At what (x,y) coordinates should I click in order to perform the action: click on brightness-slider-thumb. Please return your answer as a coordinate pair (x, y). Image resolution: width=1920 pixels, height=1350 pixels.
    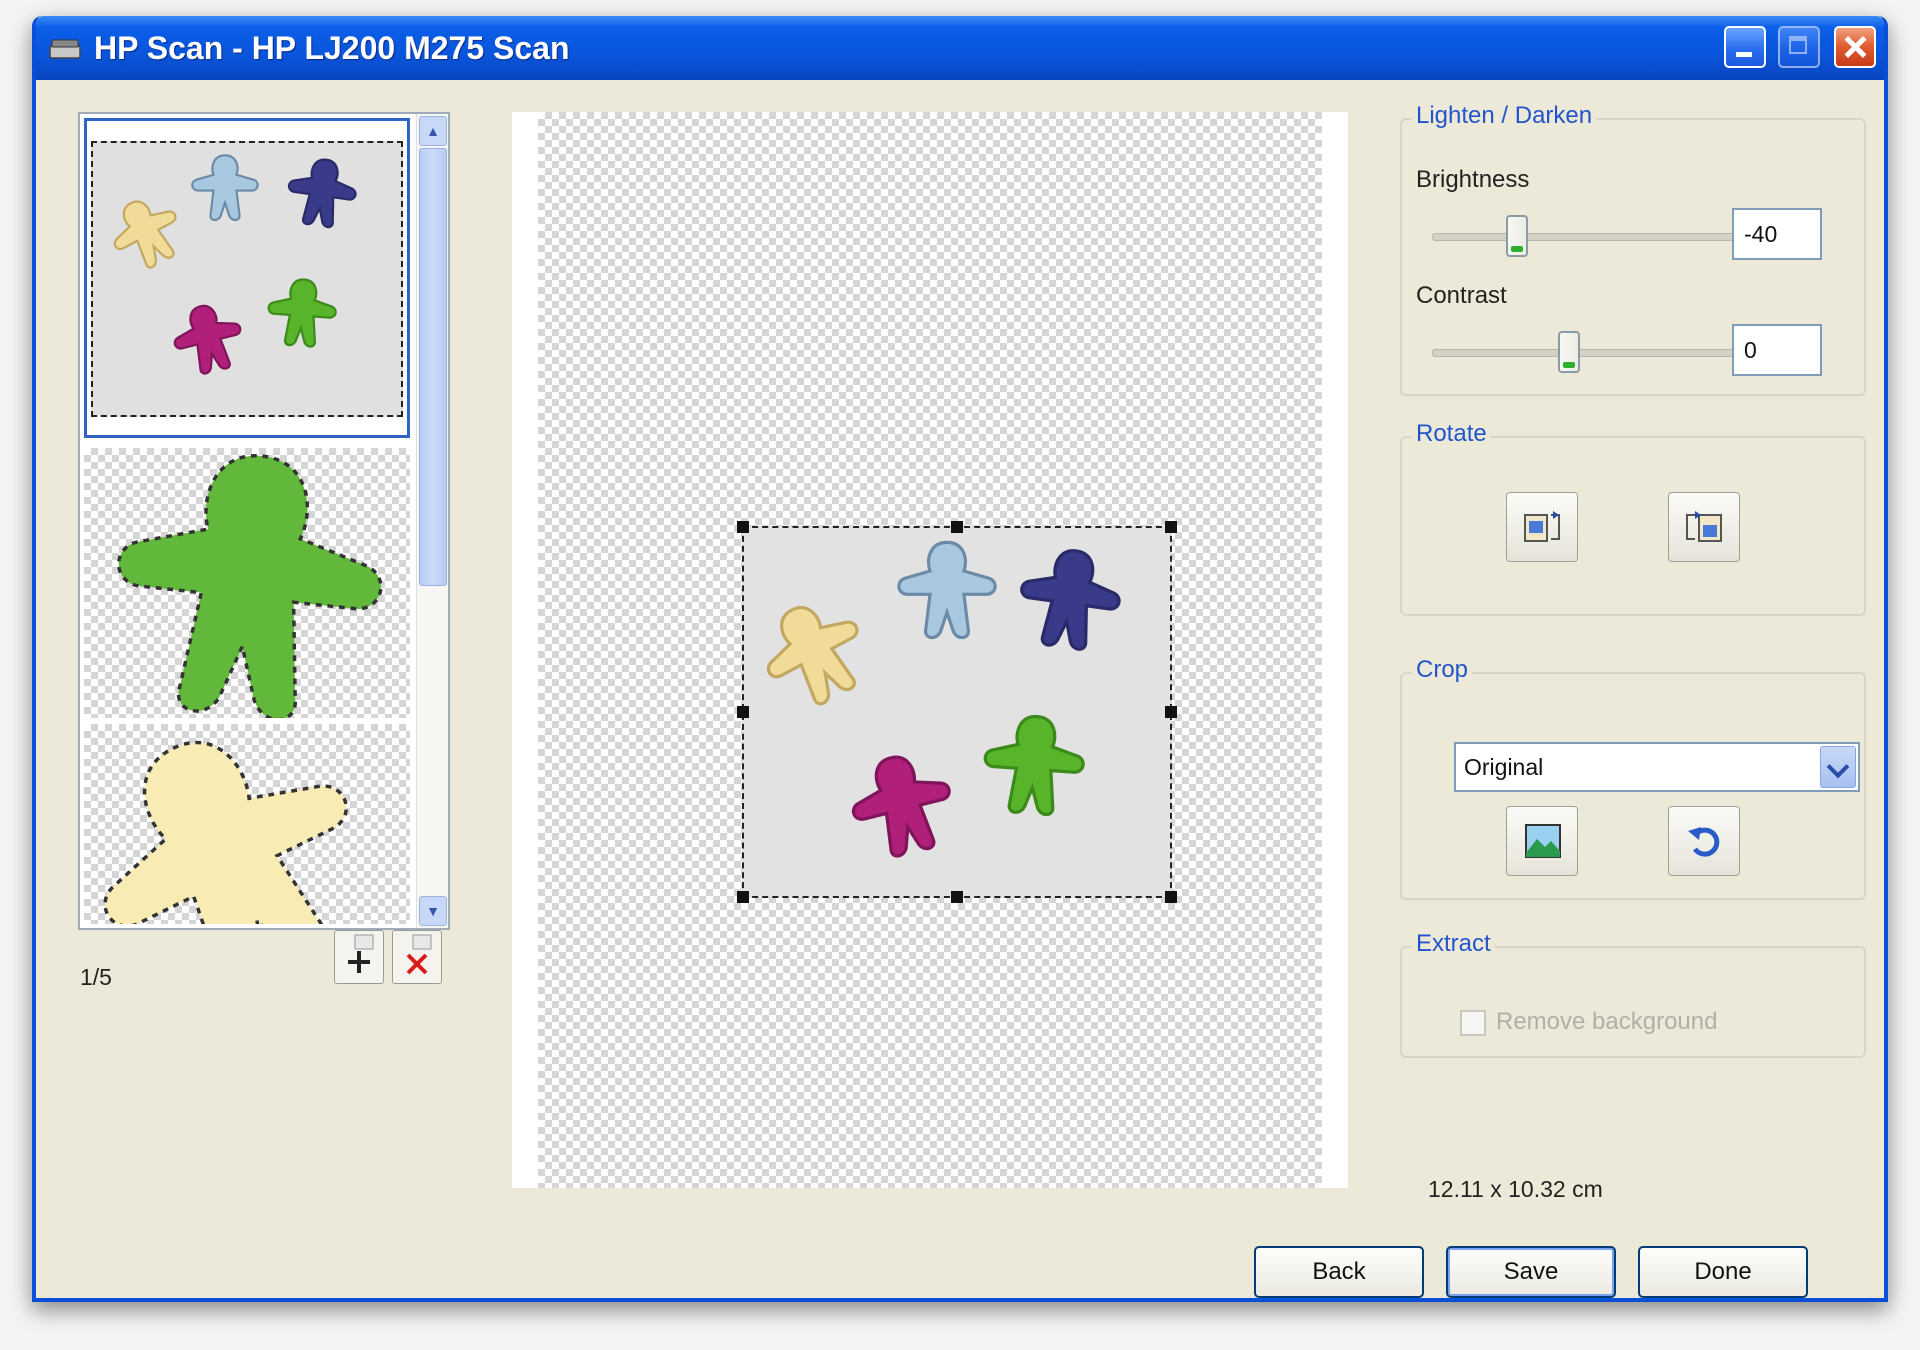
    Looking at the image, I should click on (1517, 236).